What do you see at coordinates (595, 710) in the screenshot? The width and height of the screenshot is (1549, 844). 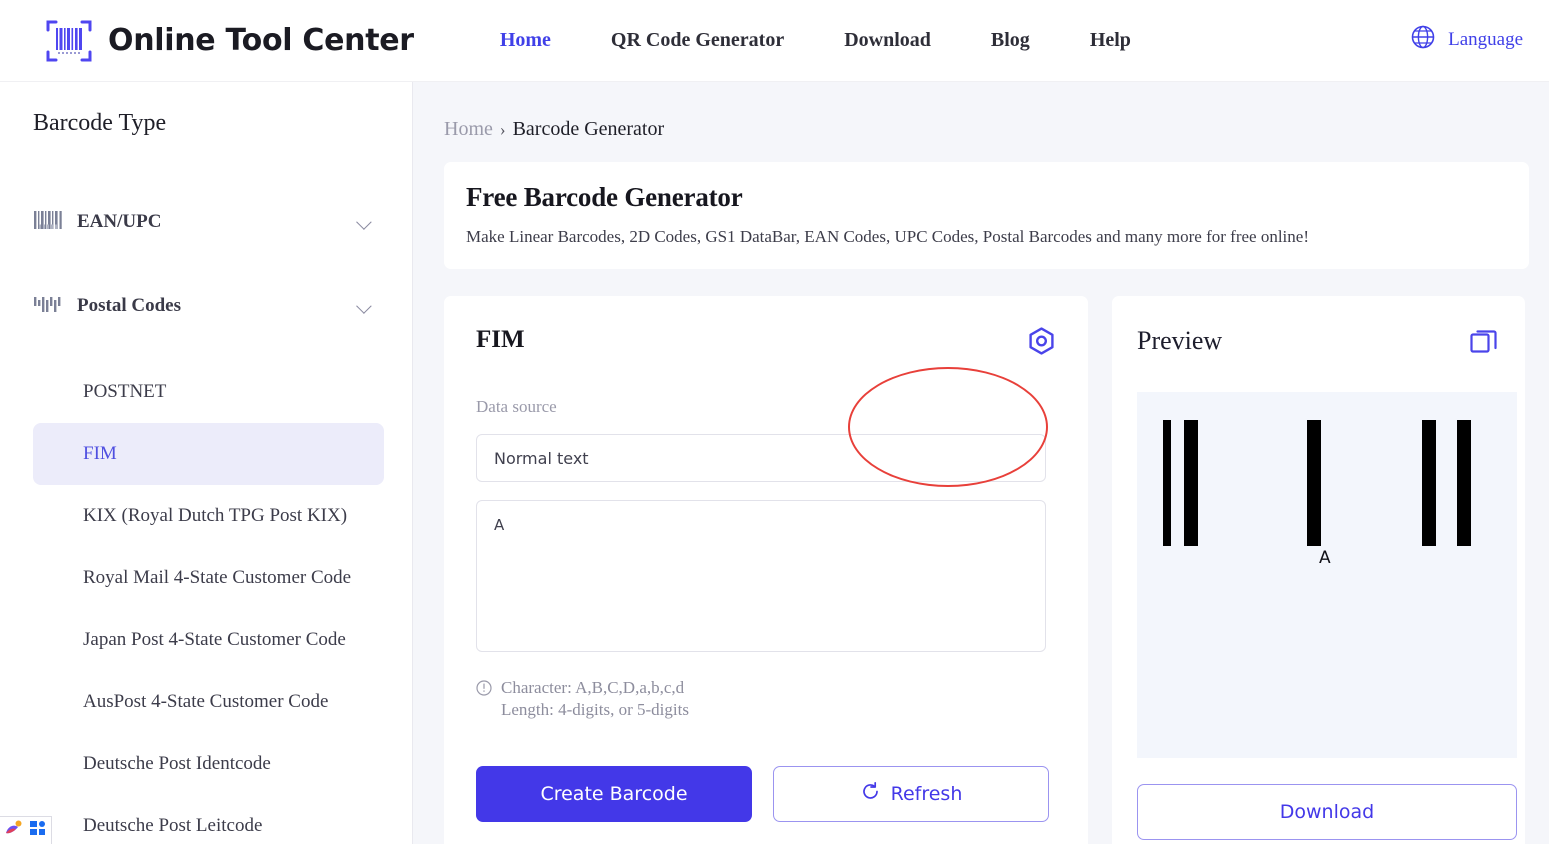 I see `hint-line-length: Length: 4-digits, or 5-digits` at bounding box center [595, 710].